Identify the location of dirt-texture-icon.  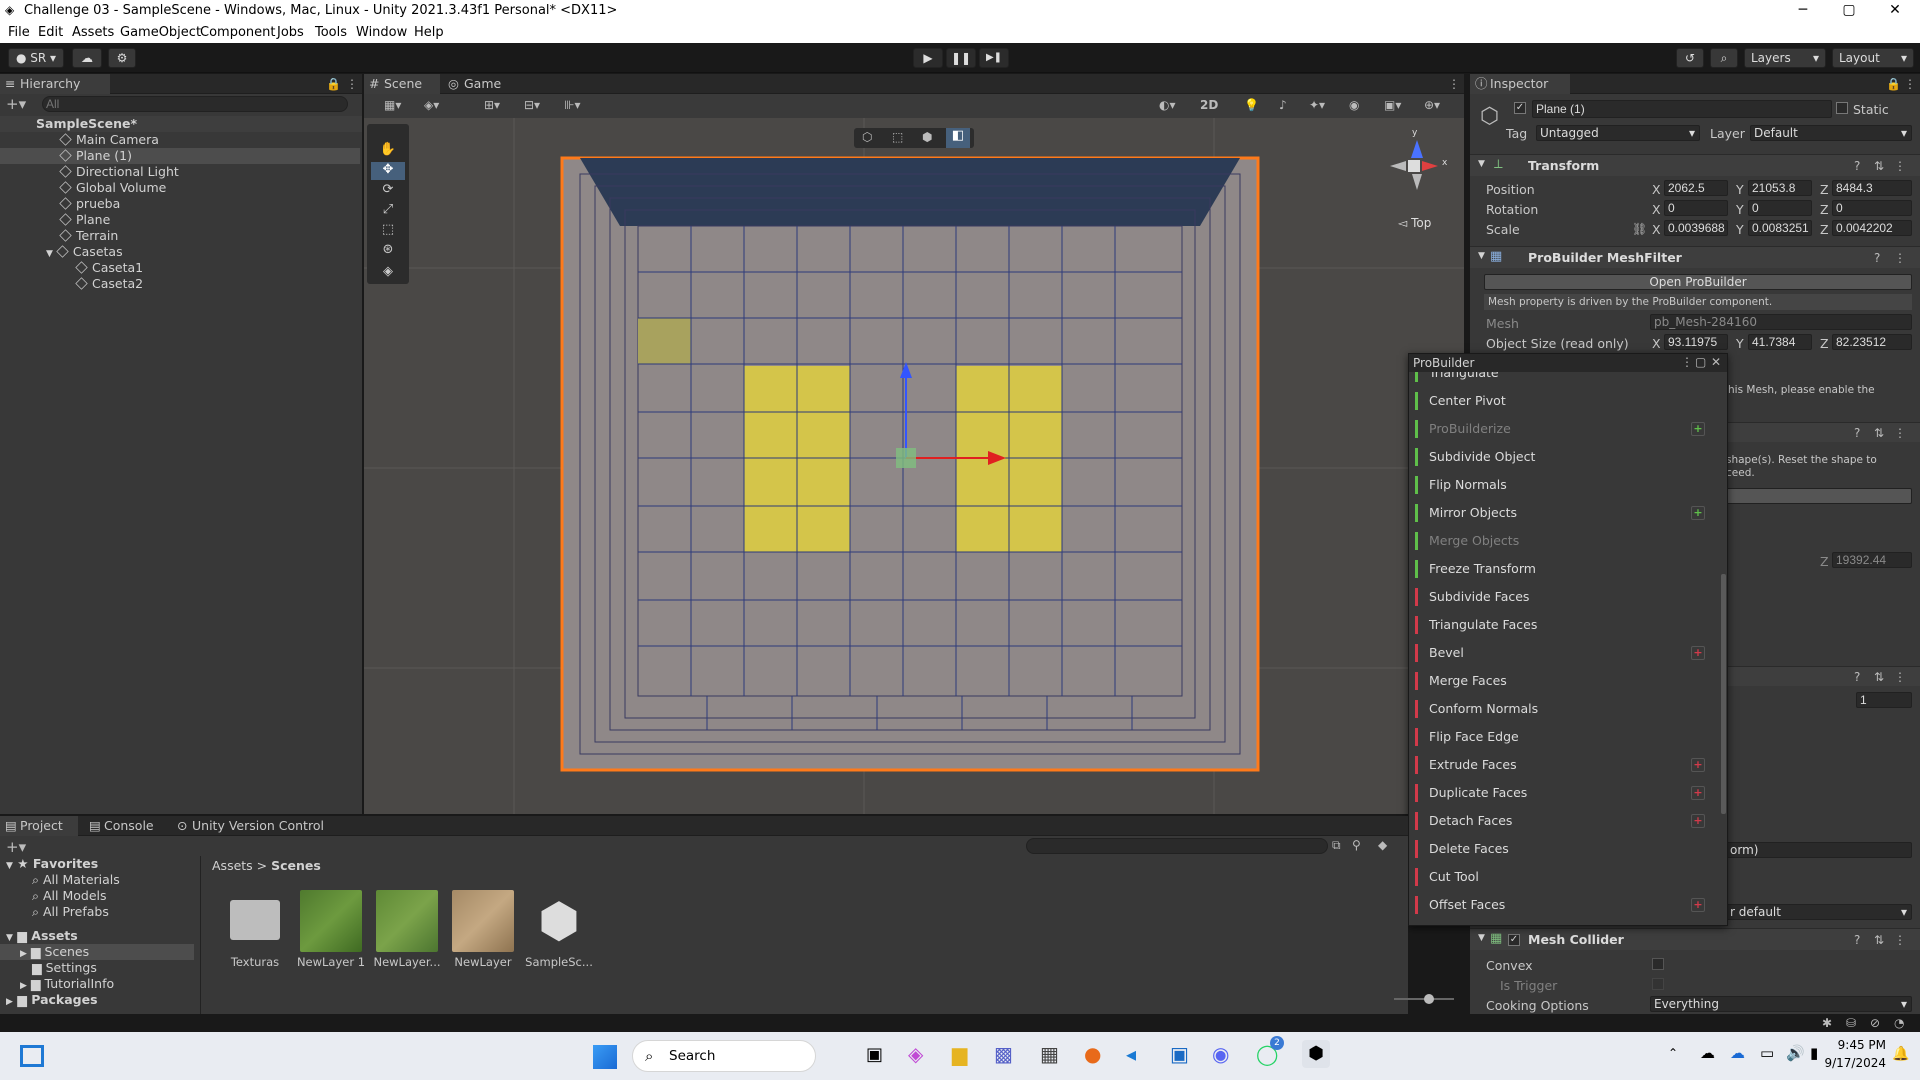
(483, 921).